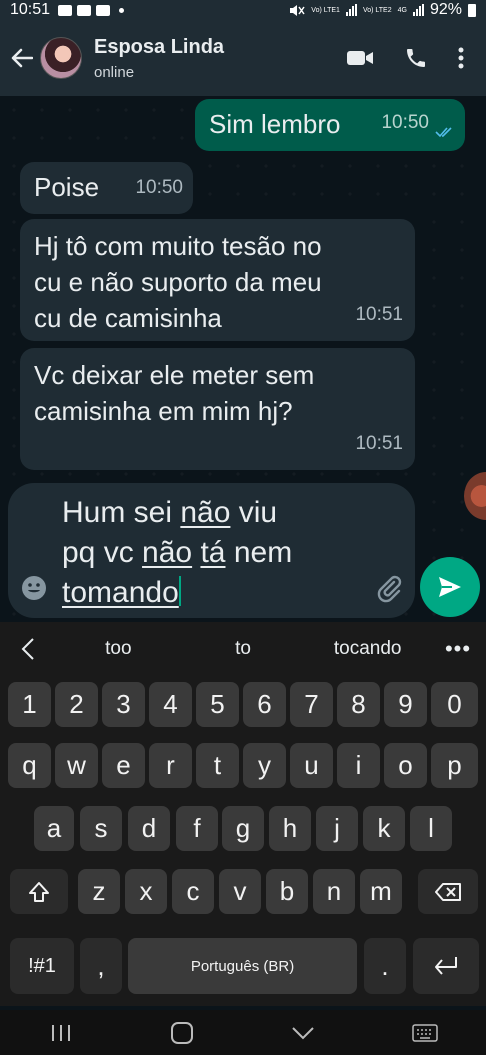  I want to click on suggestion-item: to, so click(243, 649).